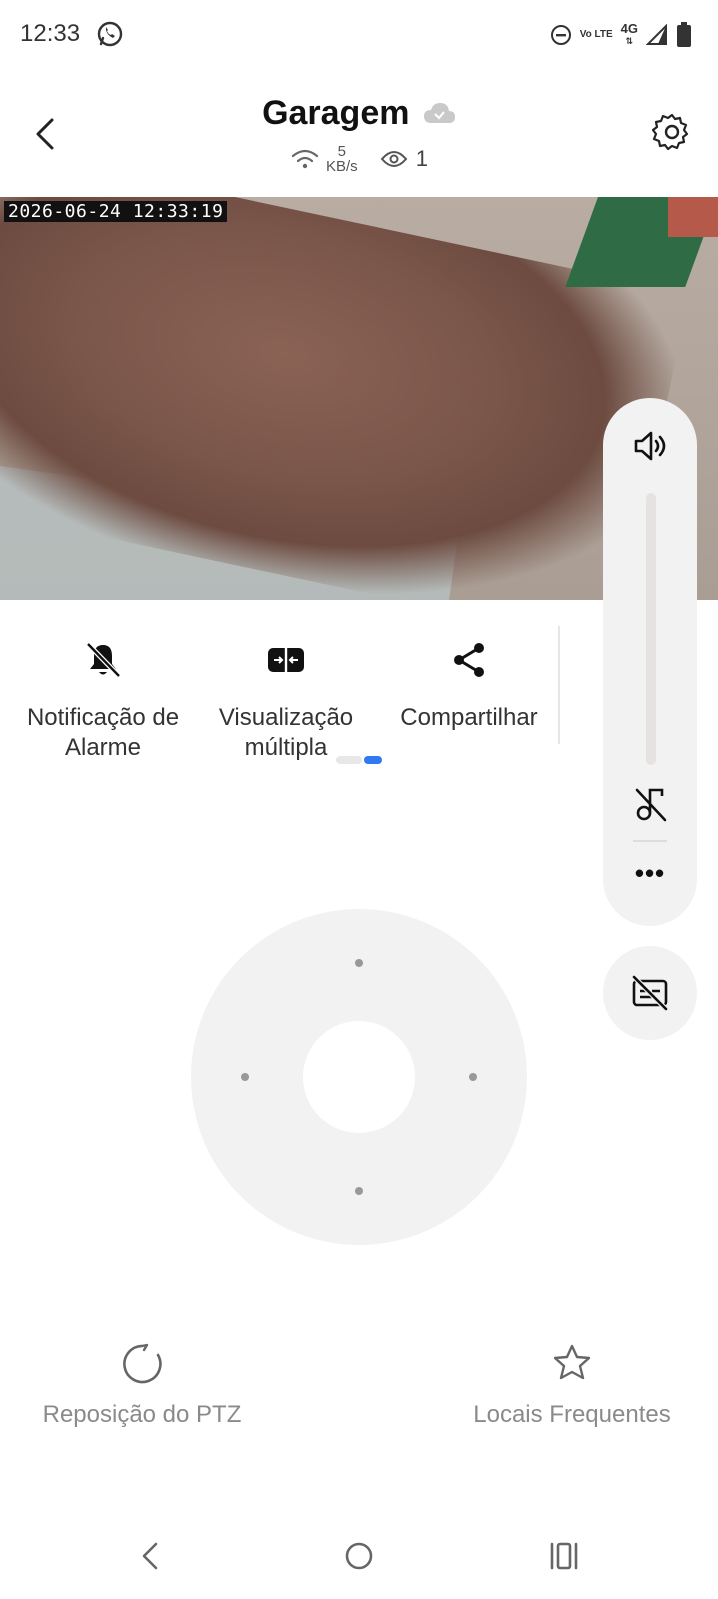 The height and width of the screenshot is (1599, 718). What do you see at coordinates (651, 804) in the screenshot?
I see `music-off-icon` at bounding box center [651, 804].